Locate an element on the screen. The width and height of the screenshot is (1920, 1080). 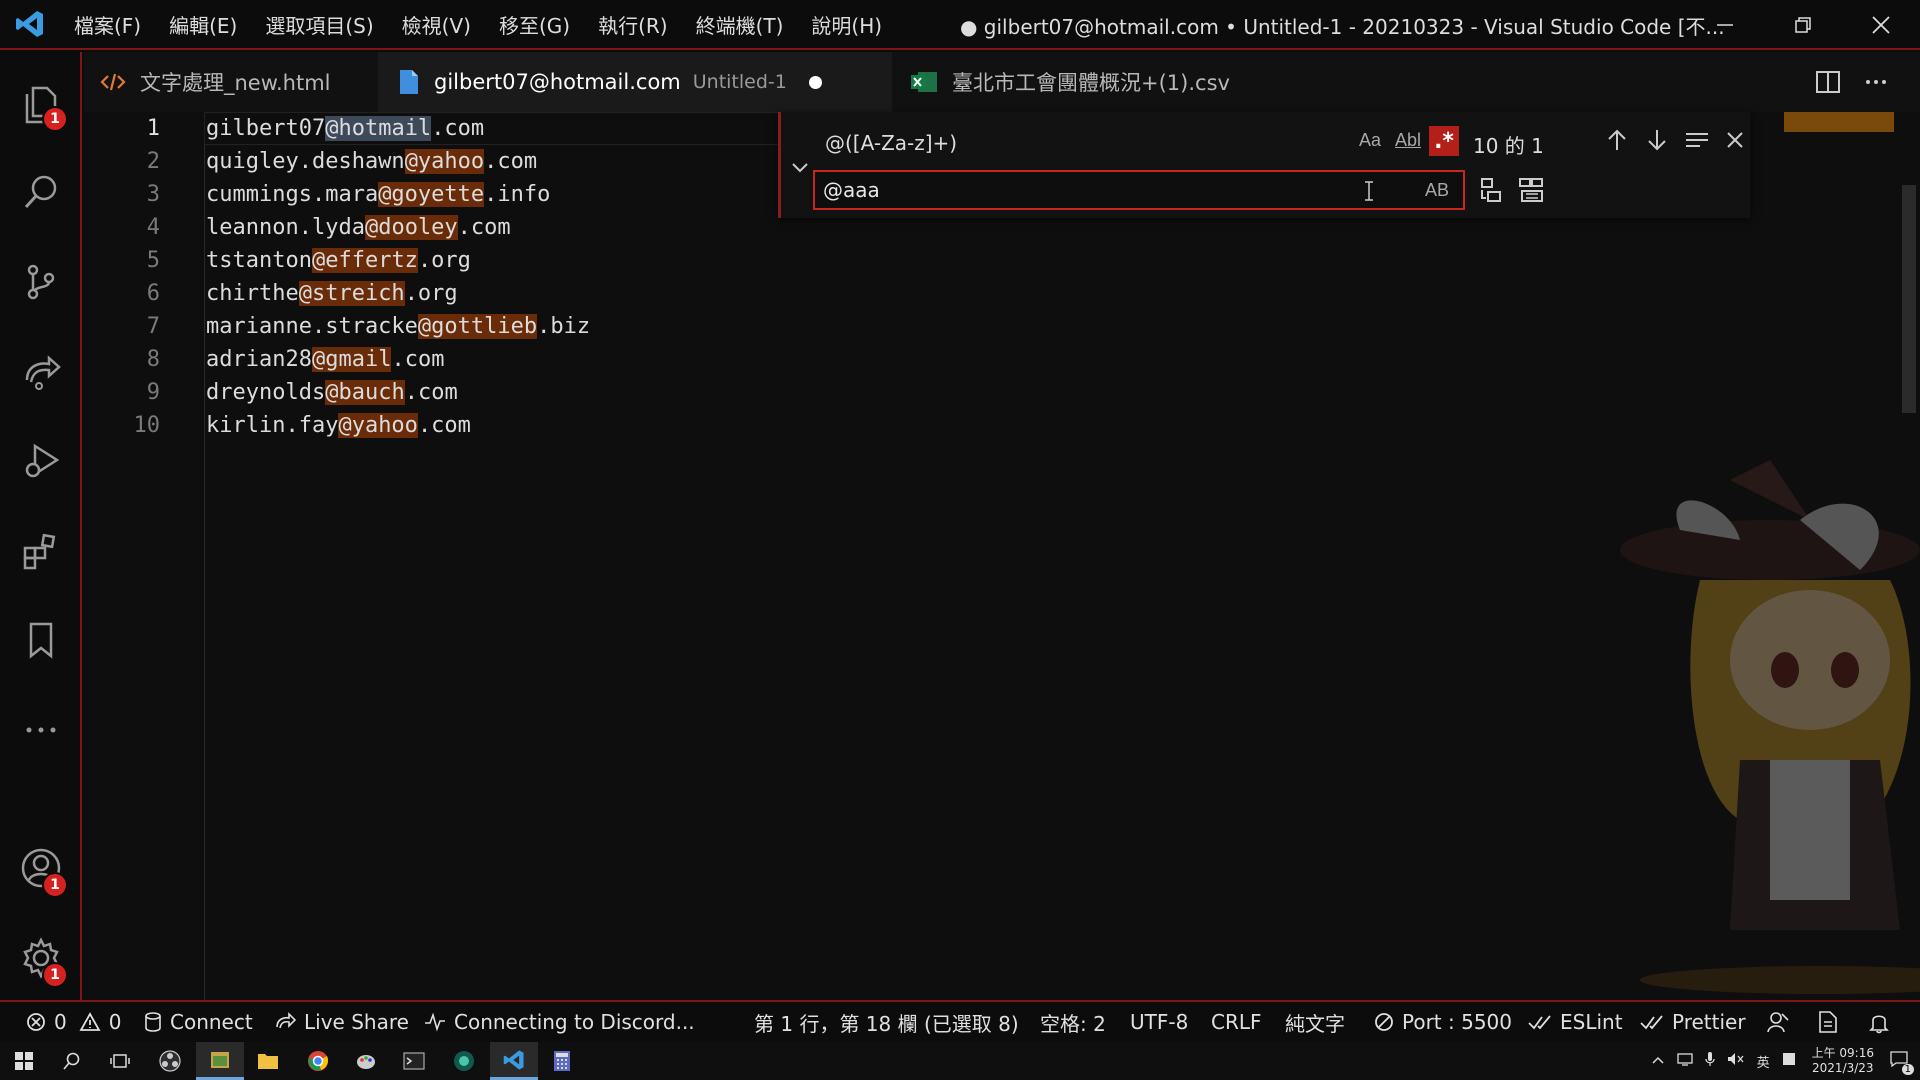
tab-untitled-1: gilbert07@hotmail.com Untitled-1 is located at coordinates (635, 82).